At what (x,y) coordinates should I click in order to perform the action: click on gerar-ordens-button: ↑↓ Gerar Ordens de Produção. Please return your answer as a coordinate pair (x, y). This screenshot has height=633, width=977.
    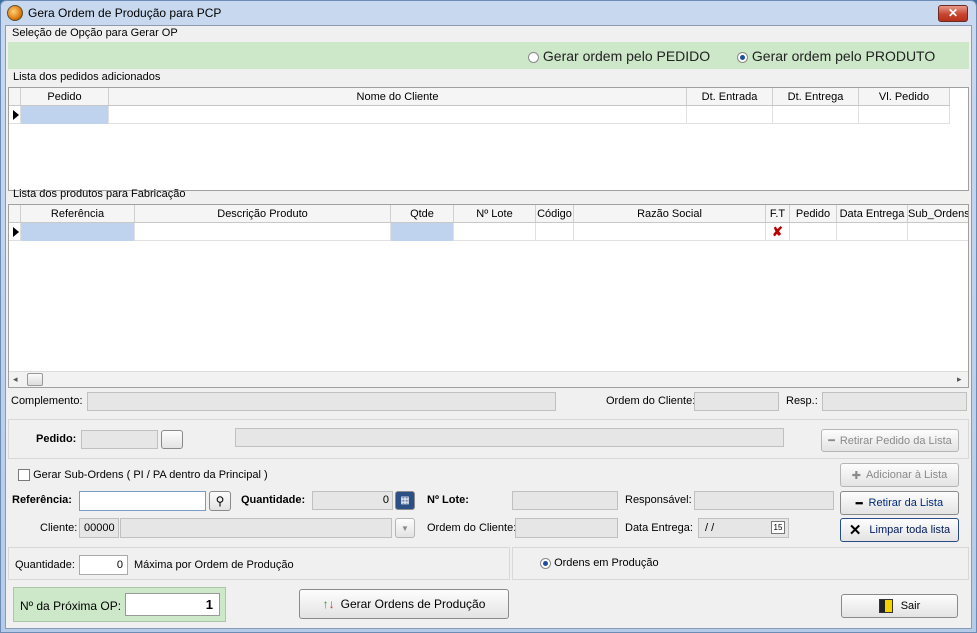
    Looking at the image, I should click on (404, 604).